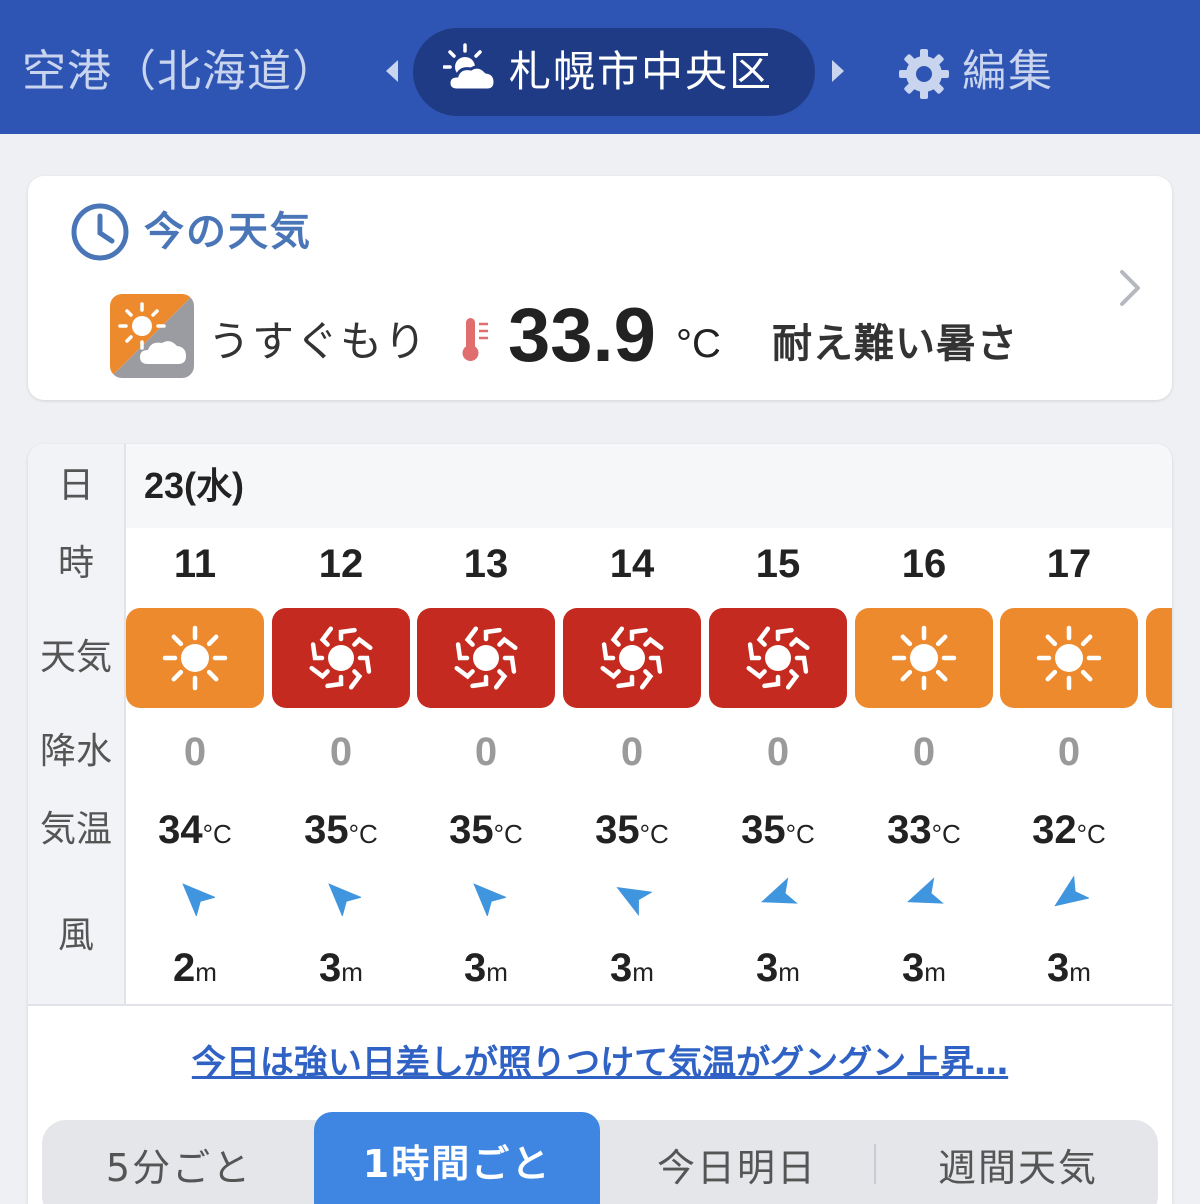 This screenshot has height=1204, width=1200. What do you see at coordinates (475, 339) in the screenshot?
I see `thermometer-icon` at bounding box center [475, 339].